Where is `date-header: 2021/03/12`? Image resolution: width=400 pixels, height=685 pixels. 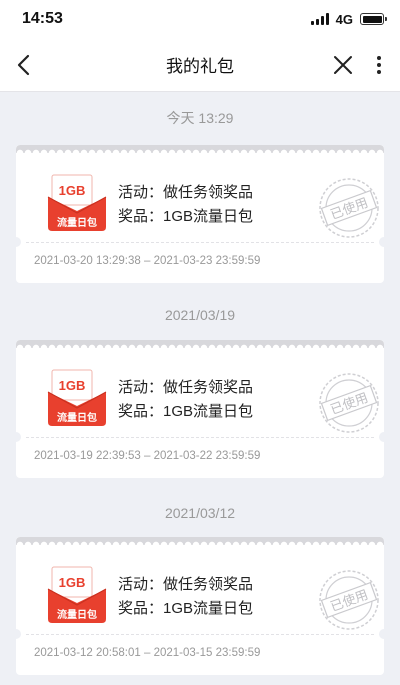 date-header: 2021/03/12 is located at coordinates (200, 513).